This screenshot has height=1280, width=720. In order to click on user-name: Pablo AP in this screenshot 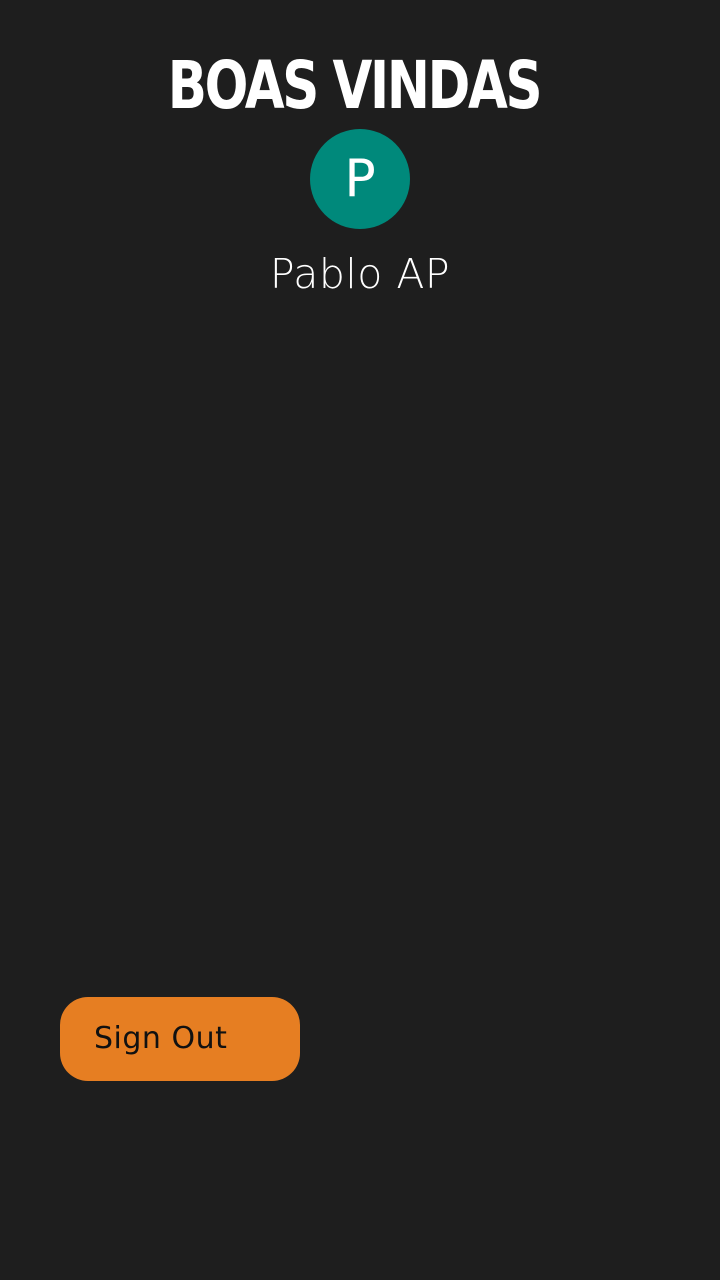, I will do `click(360, 274)`.